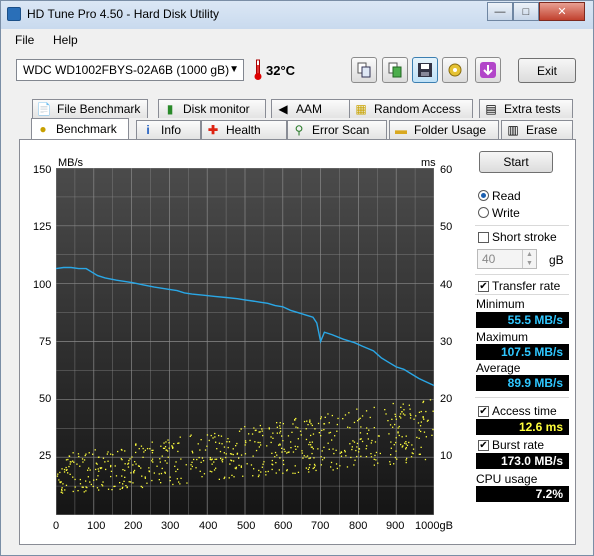  What do you see at coordinates (522, 494) in the screenshot?
I see `cpu-usage-value: 7.2%` at bounding box center [522, 494].